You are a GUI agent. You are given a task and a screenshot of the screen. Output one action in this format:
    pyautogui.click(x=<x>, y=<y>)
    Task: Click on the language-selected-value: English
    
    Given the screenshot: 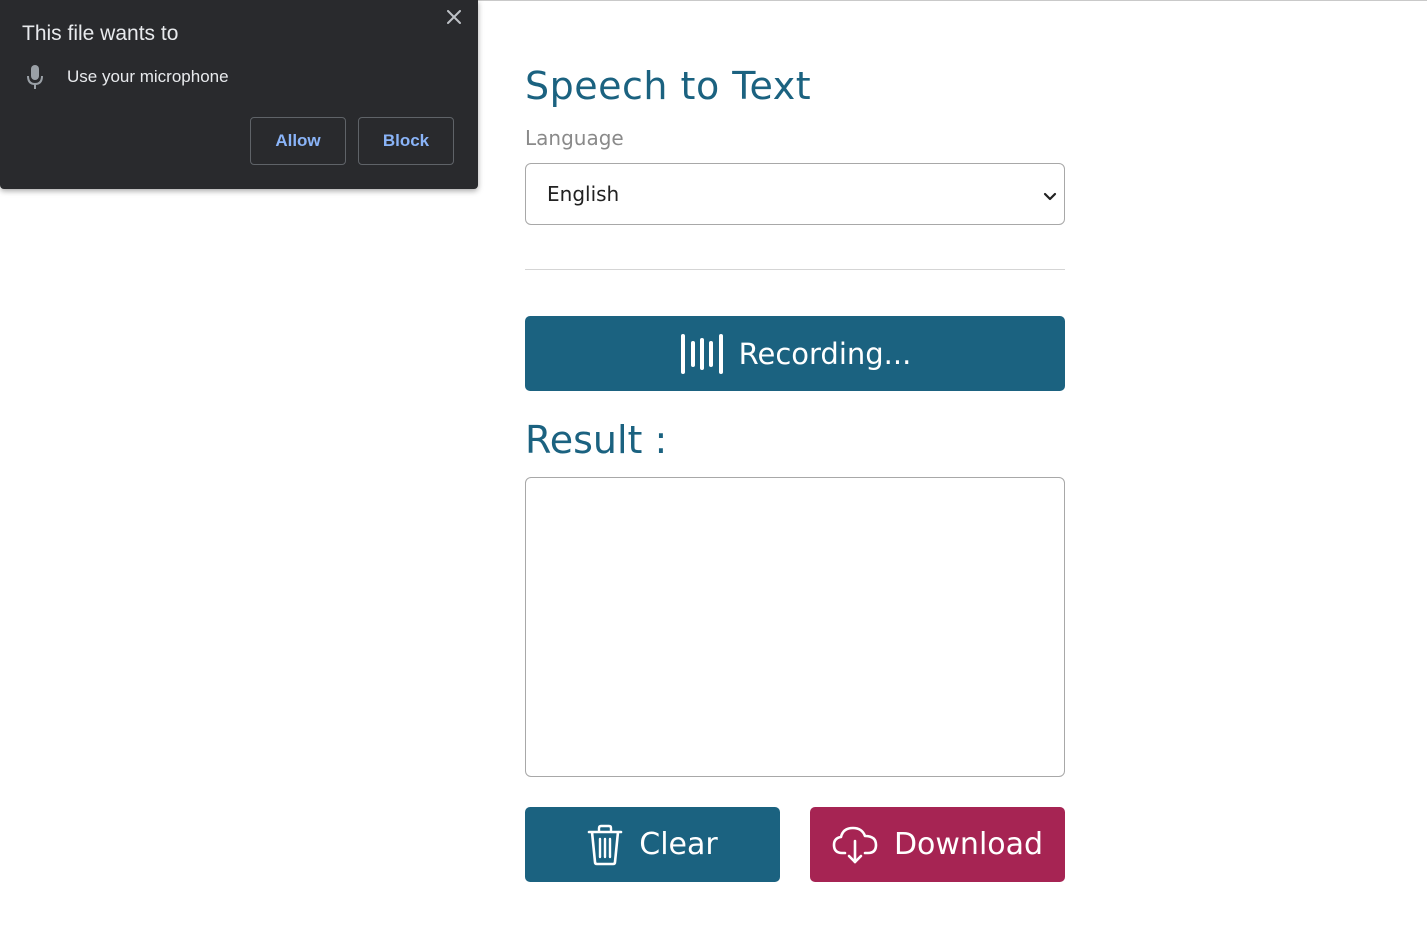 What is the action you would take?
    pyautogui.click(x=583, y=194)
    